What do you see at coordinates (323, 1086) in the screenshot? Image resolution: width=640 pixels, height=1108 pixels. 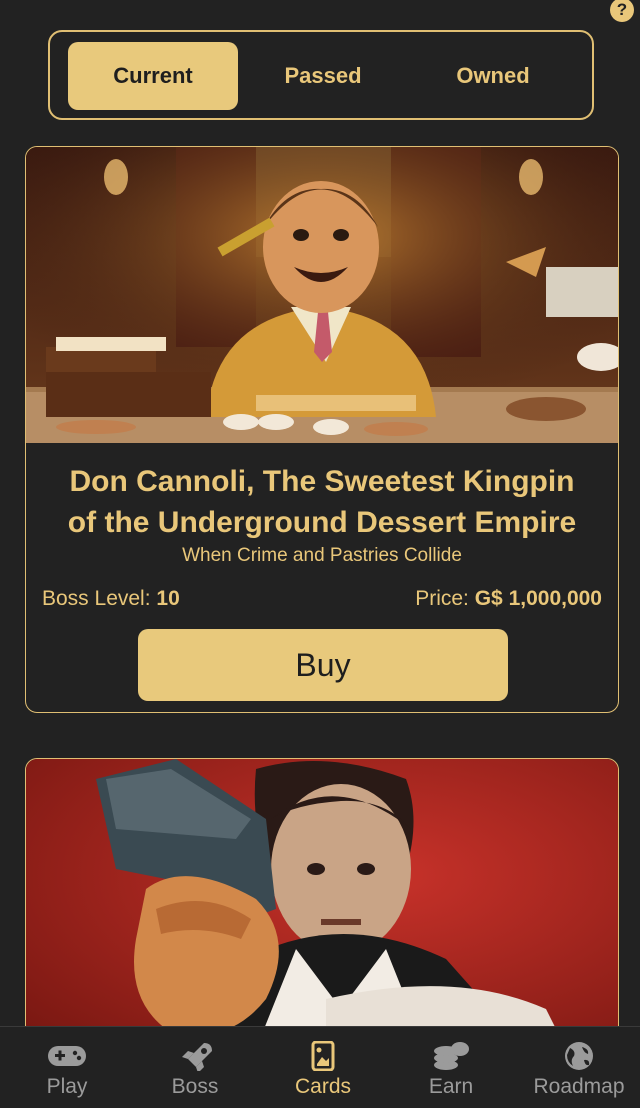 I see `nav-cards-label: Cards` at bounding box center [323, 1086].